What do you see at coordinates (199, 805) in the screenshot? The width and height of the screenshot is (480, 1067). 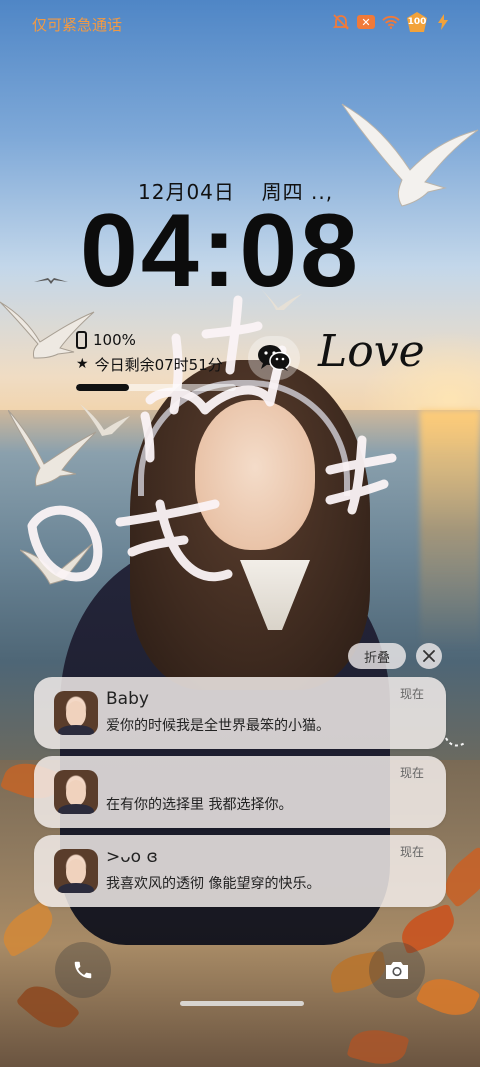 I see `notification-message: 在有你的选择里 我都选择你。` at bounding box center [199, 805].